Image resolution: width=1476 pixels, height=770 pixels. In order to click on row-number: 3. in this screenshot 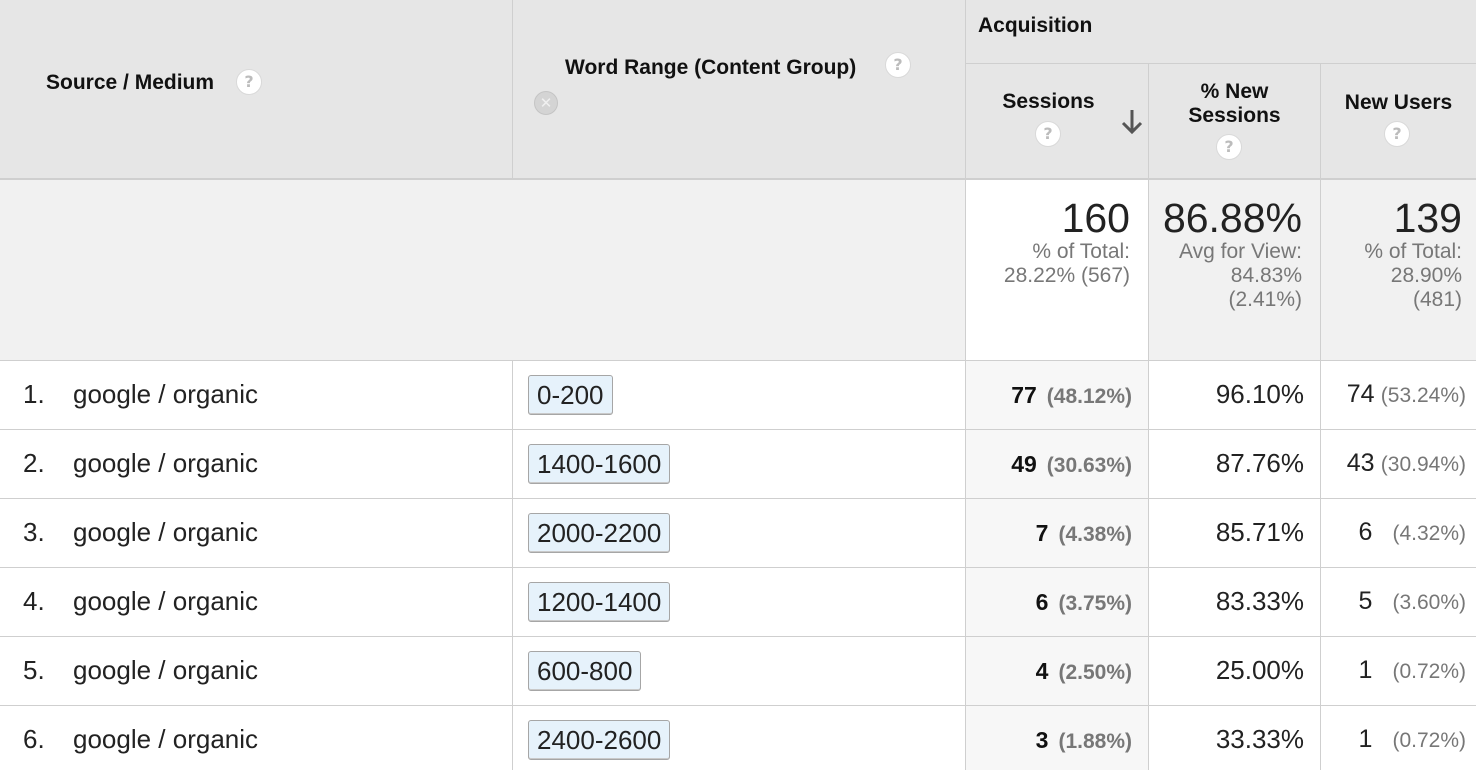, I will do `click(34, 532)`.